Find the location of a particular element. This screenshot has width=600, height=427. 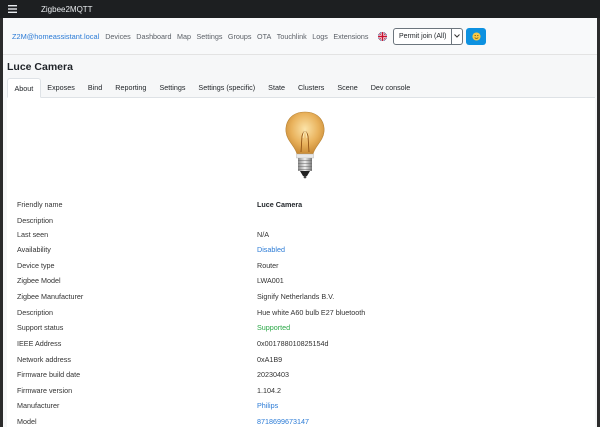

tab-settings: Settings is located at coordinates (172, 87).